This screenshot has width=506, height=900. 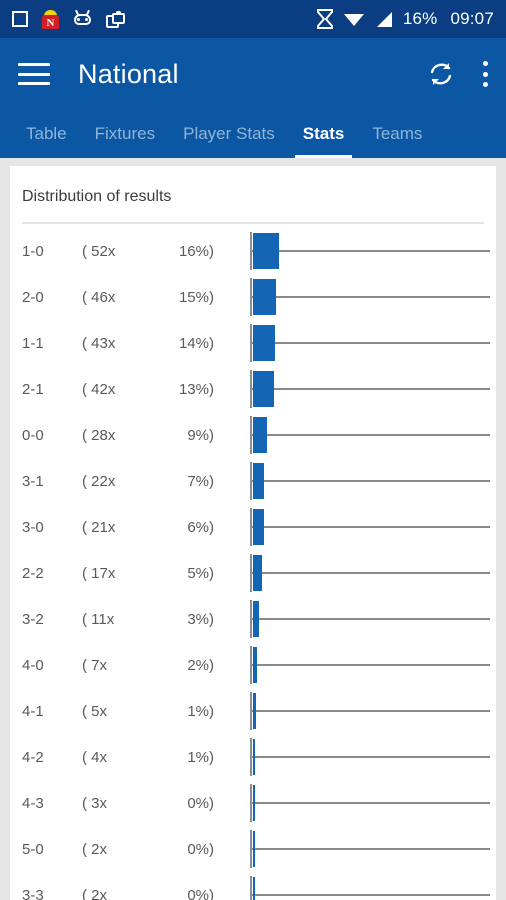 What do you see at coordinates (472, 18) in the screenshot?
I see `status-bar-clock: 09:07` at bounding box center [472, 18].